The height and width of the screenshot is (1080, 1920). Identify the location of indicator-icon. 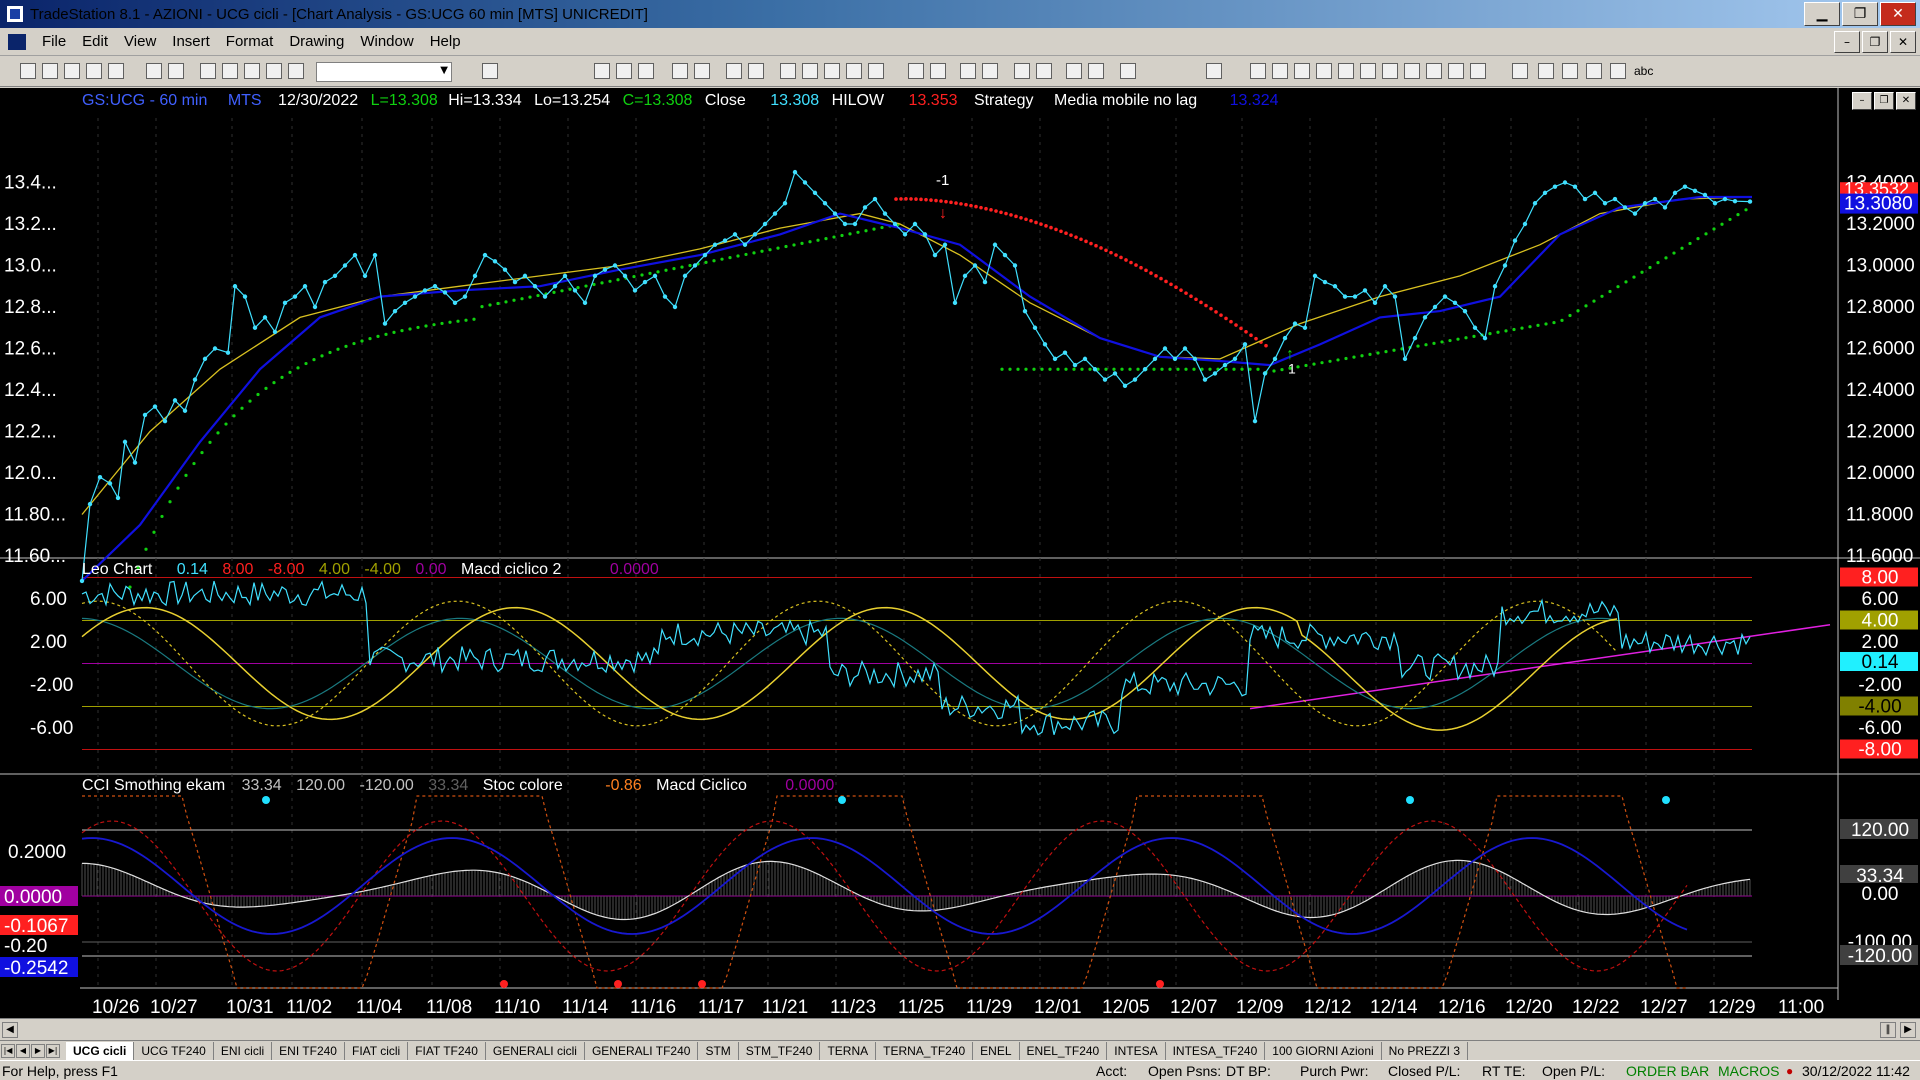
(680, 71).